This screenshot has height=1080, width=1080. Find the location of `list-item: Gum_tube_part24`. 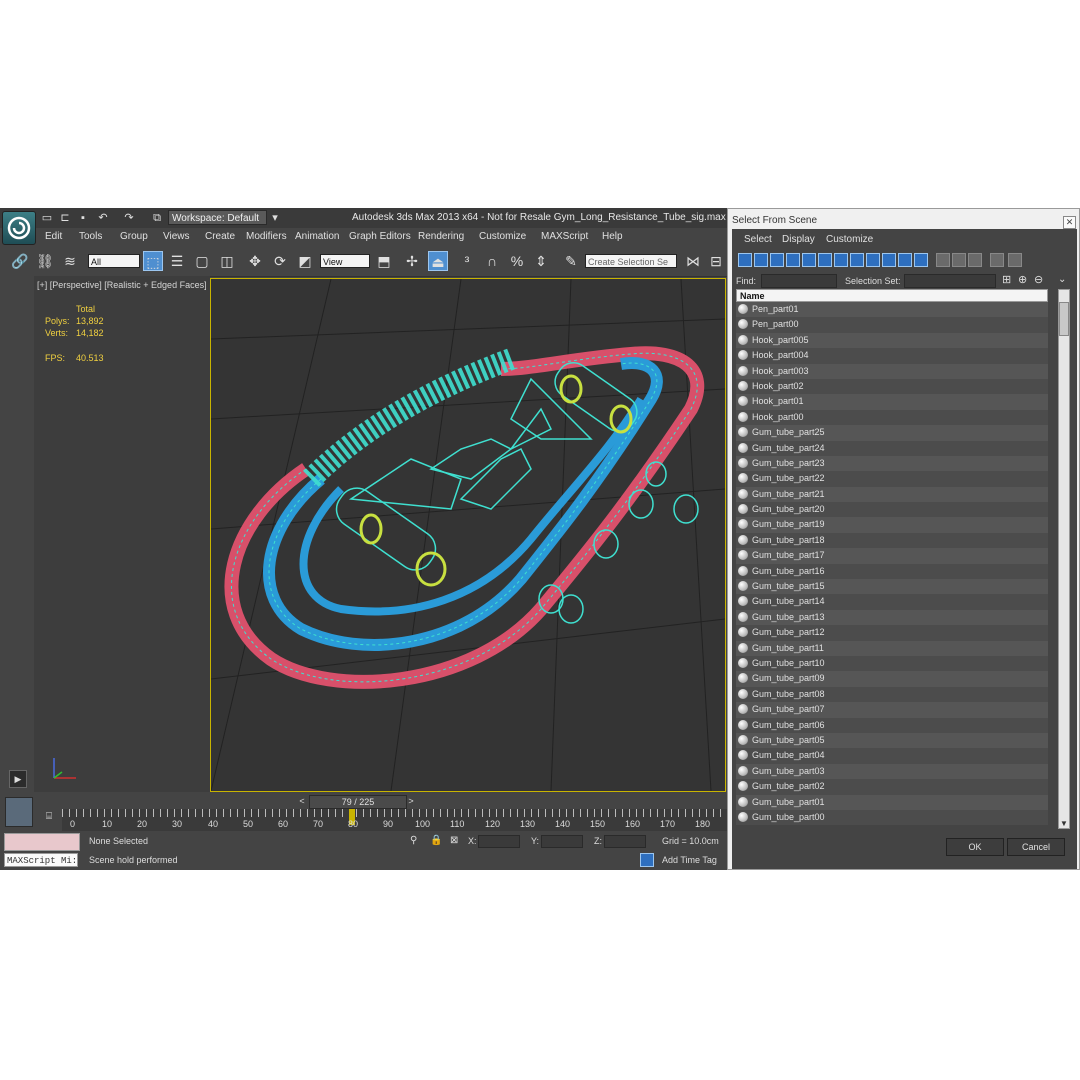

list-item: Gum_tube_part24 is located at coordinates (892, 448).